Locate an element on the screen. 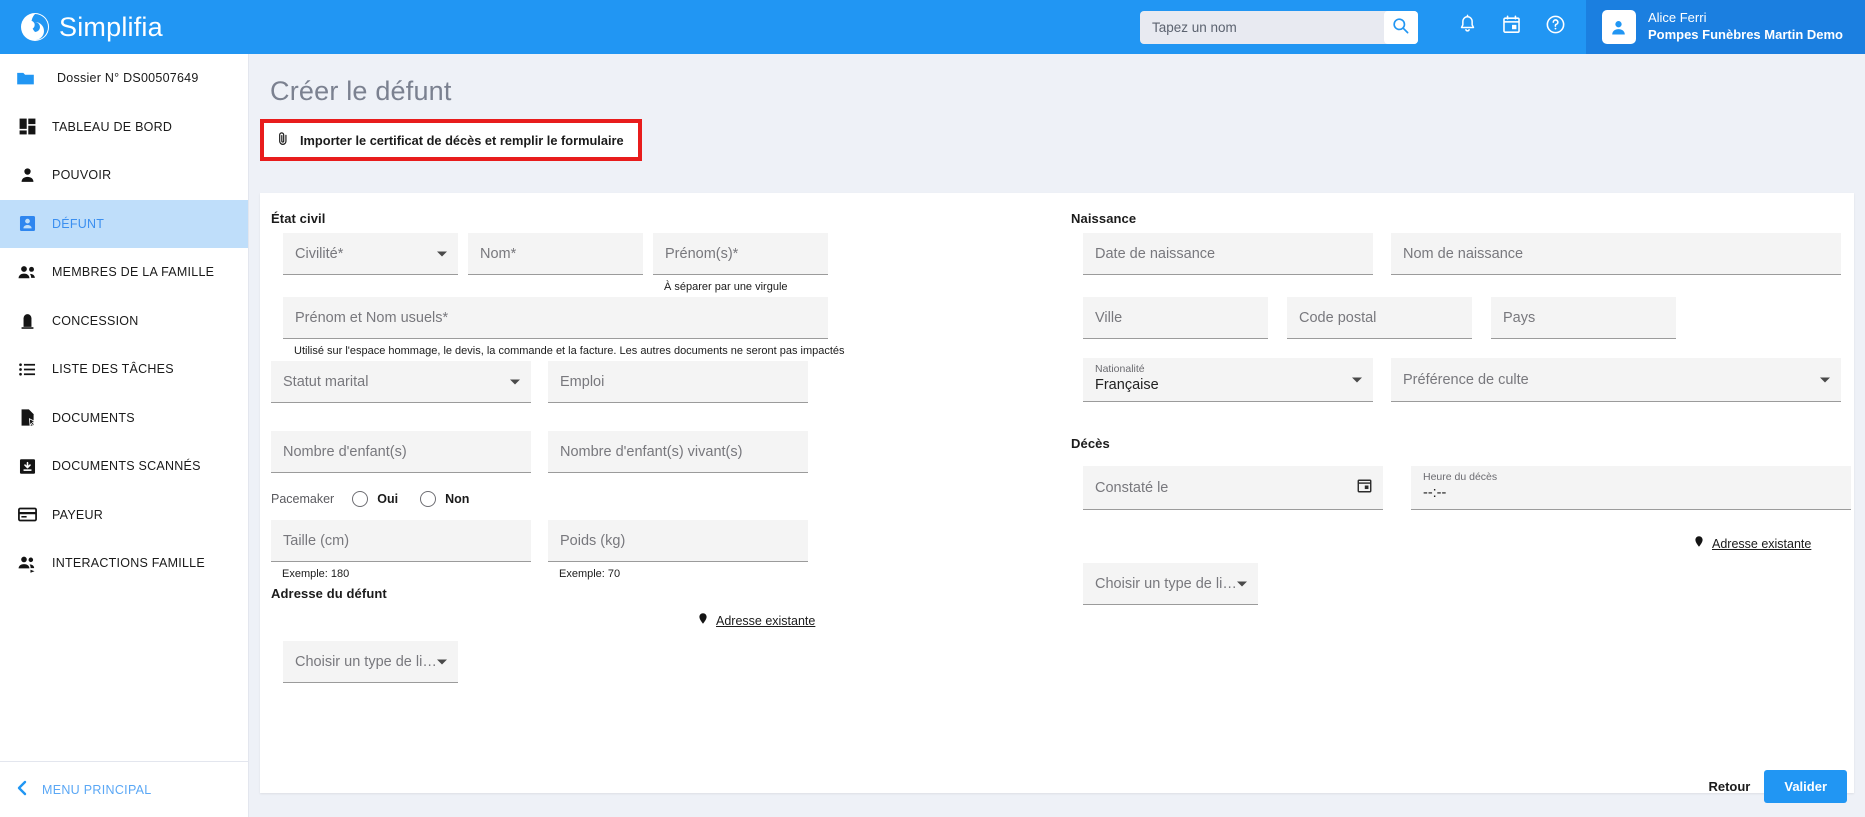 The height and width of the screenshot is (817, 1865). emploi-field: Emploi is located at coordinates (678, 382).